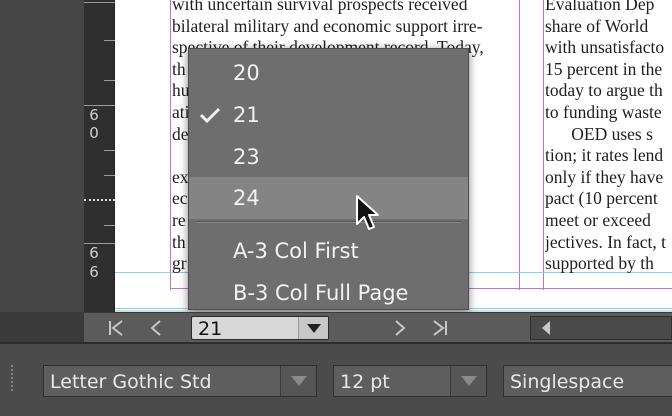 This screenshot has height=416, width=672. What do you see at coordinates (605, 47) in the screenshot?
I see `text-line: with unsatisfacto` at bounding box center [605, 47].